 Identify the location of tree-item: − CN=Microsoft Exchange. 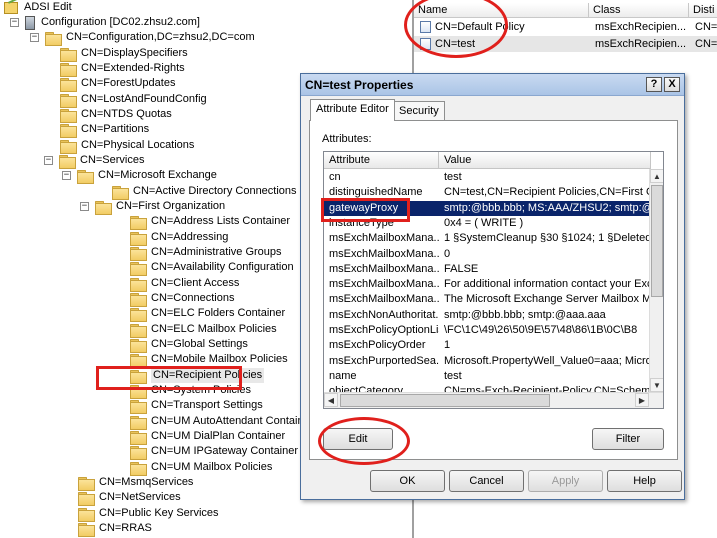
(139, 176).